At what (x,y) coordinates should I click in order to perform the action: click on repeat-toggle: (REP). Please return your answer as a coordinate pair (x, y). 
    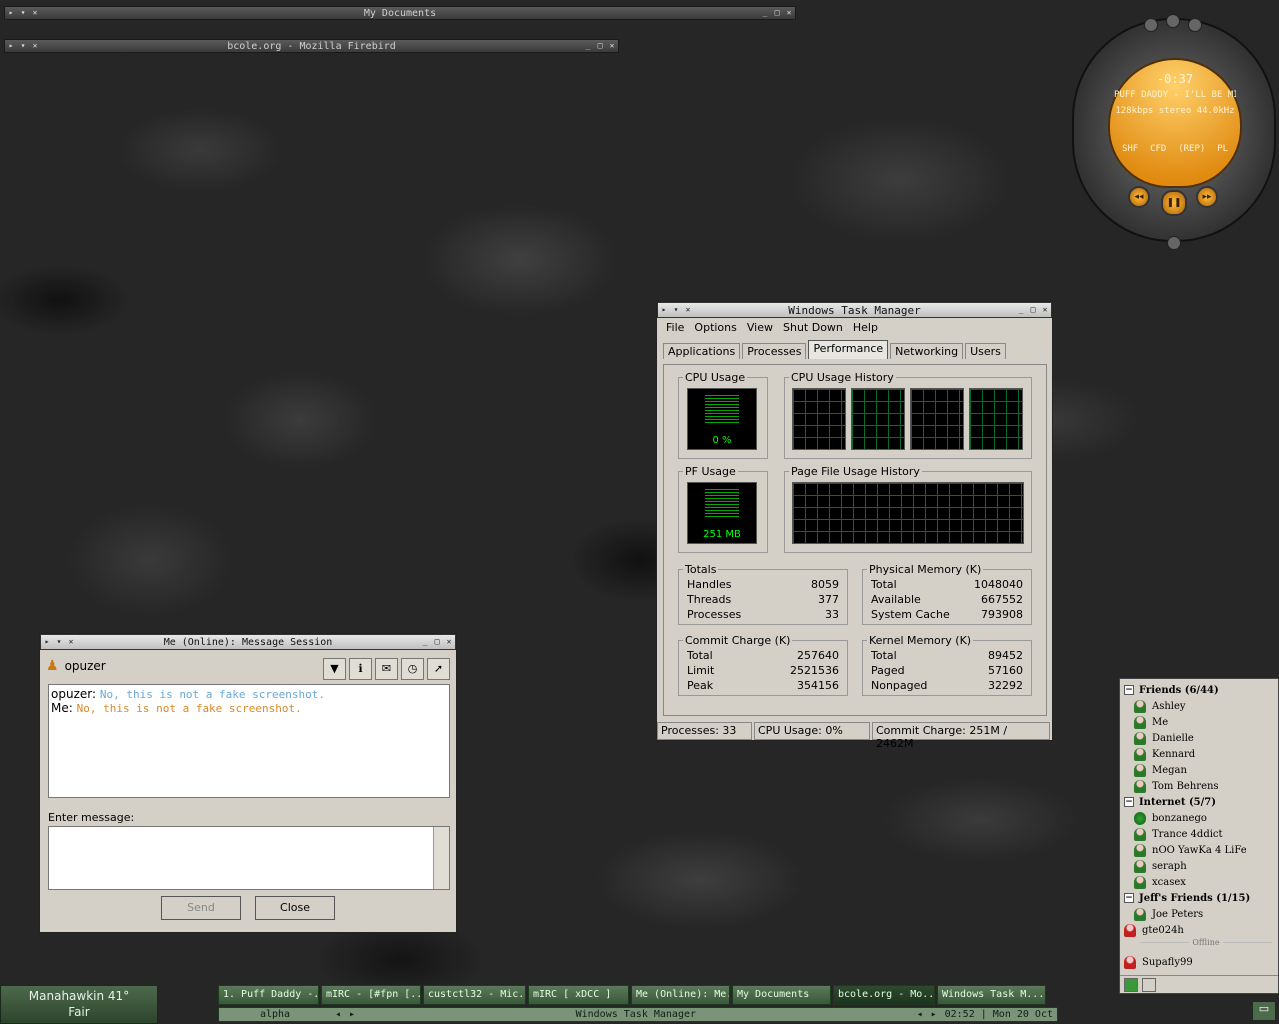
    Looking at the image, I should click on (1191, 149).